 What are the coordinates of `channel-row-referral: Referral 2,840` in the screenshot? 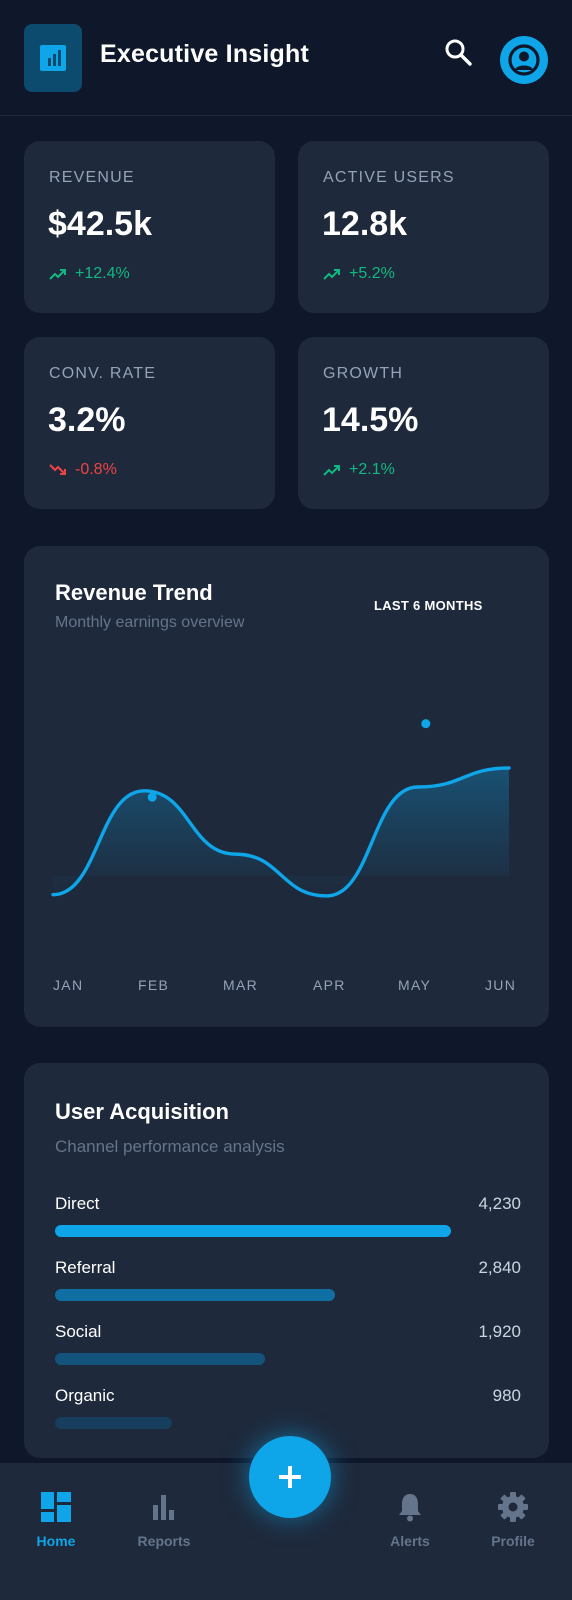 It's located at (288, 1283).